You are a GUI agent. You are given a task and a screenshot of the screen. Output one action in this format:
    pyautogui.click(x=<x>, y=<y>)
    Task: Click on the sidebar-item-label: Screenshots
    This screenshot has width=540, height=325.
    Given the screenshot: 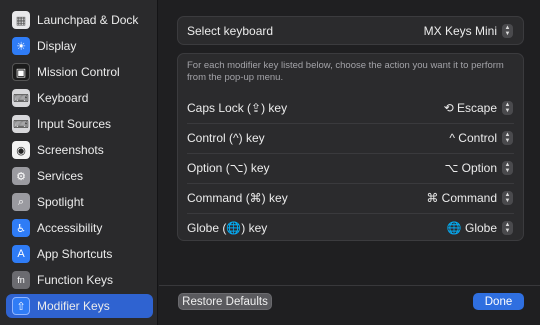 What is the action you would take?
    pyautogui.click(x=70, y=150)
    